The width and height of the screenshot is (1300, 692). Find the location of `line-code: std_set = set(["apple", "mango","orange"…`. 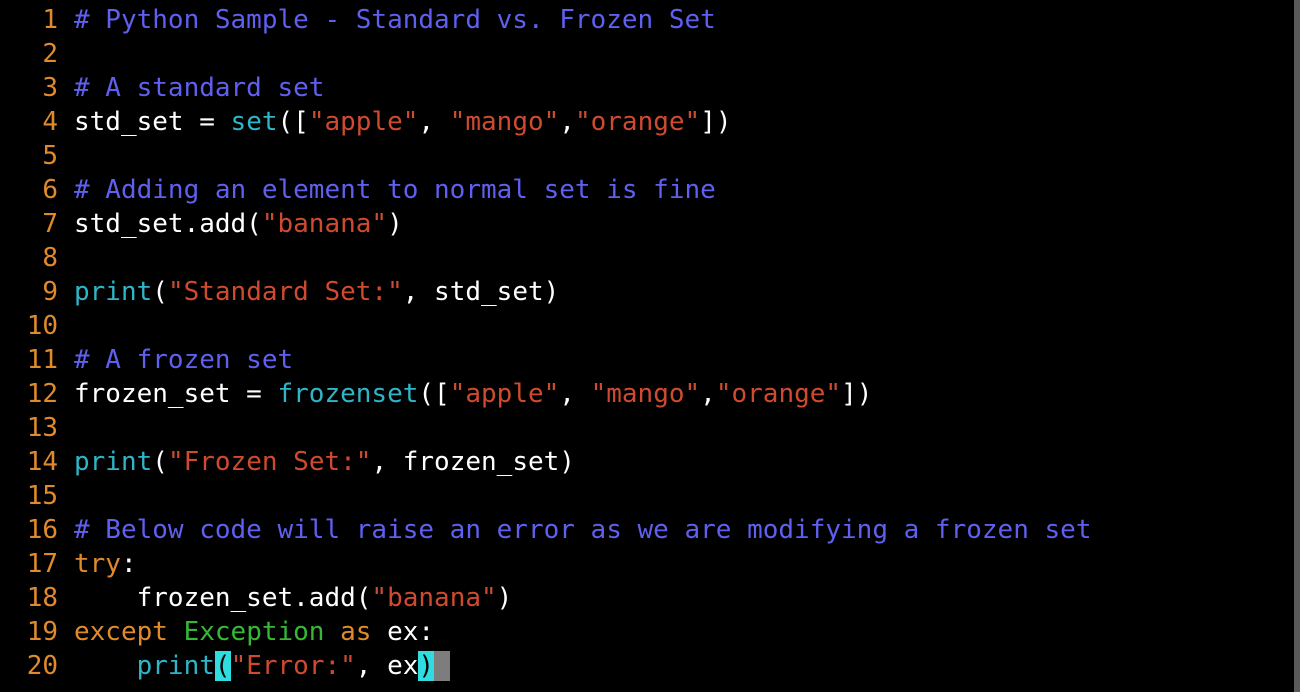

line-code: std_set = set(["apple", "mango","orange"… is located at coordinates (403, 122).